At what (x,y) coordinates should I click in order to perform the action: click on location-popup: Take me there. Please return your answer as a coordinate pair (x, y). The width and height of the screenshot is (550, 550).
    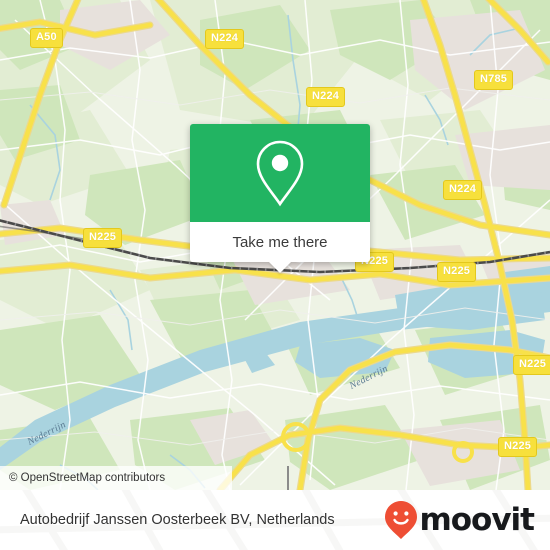
    Looking at the image, I should click on (280, 198).